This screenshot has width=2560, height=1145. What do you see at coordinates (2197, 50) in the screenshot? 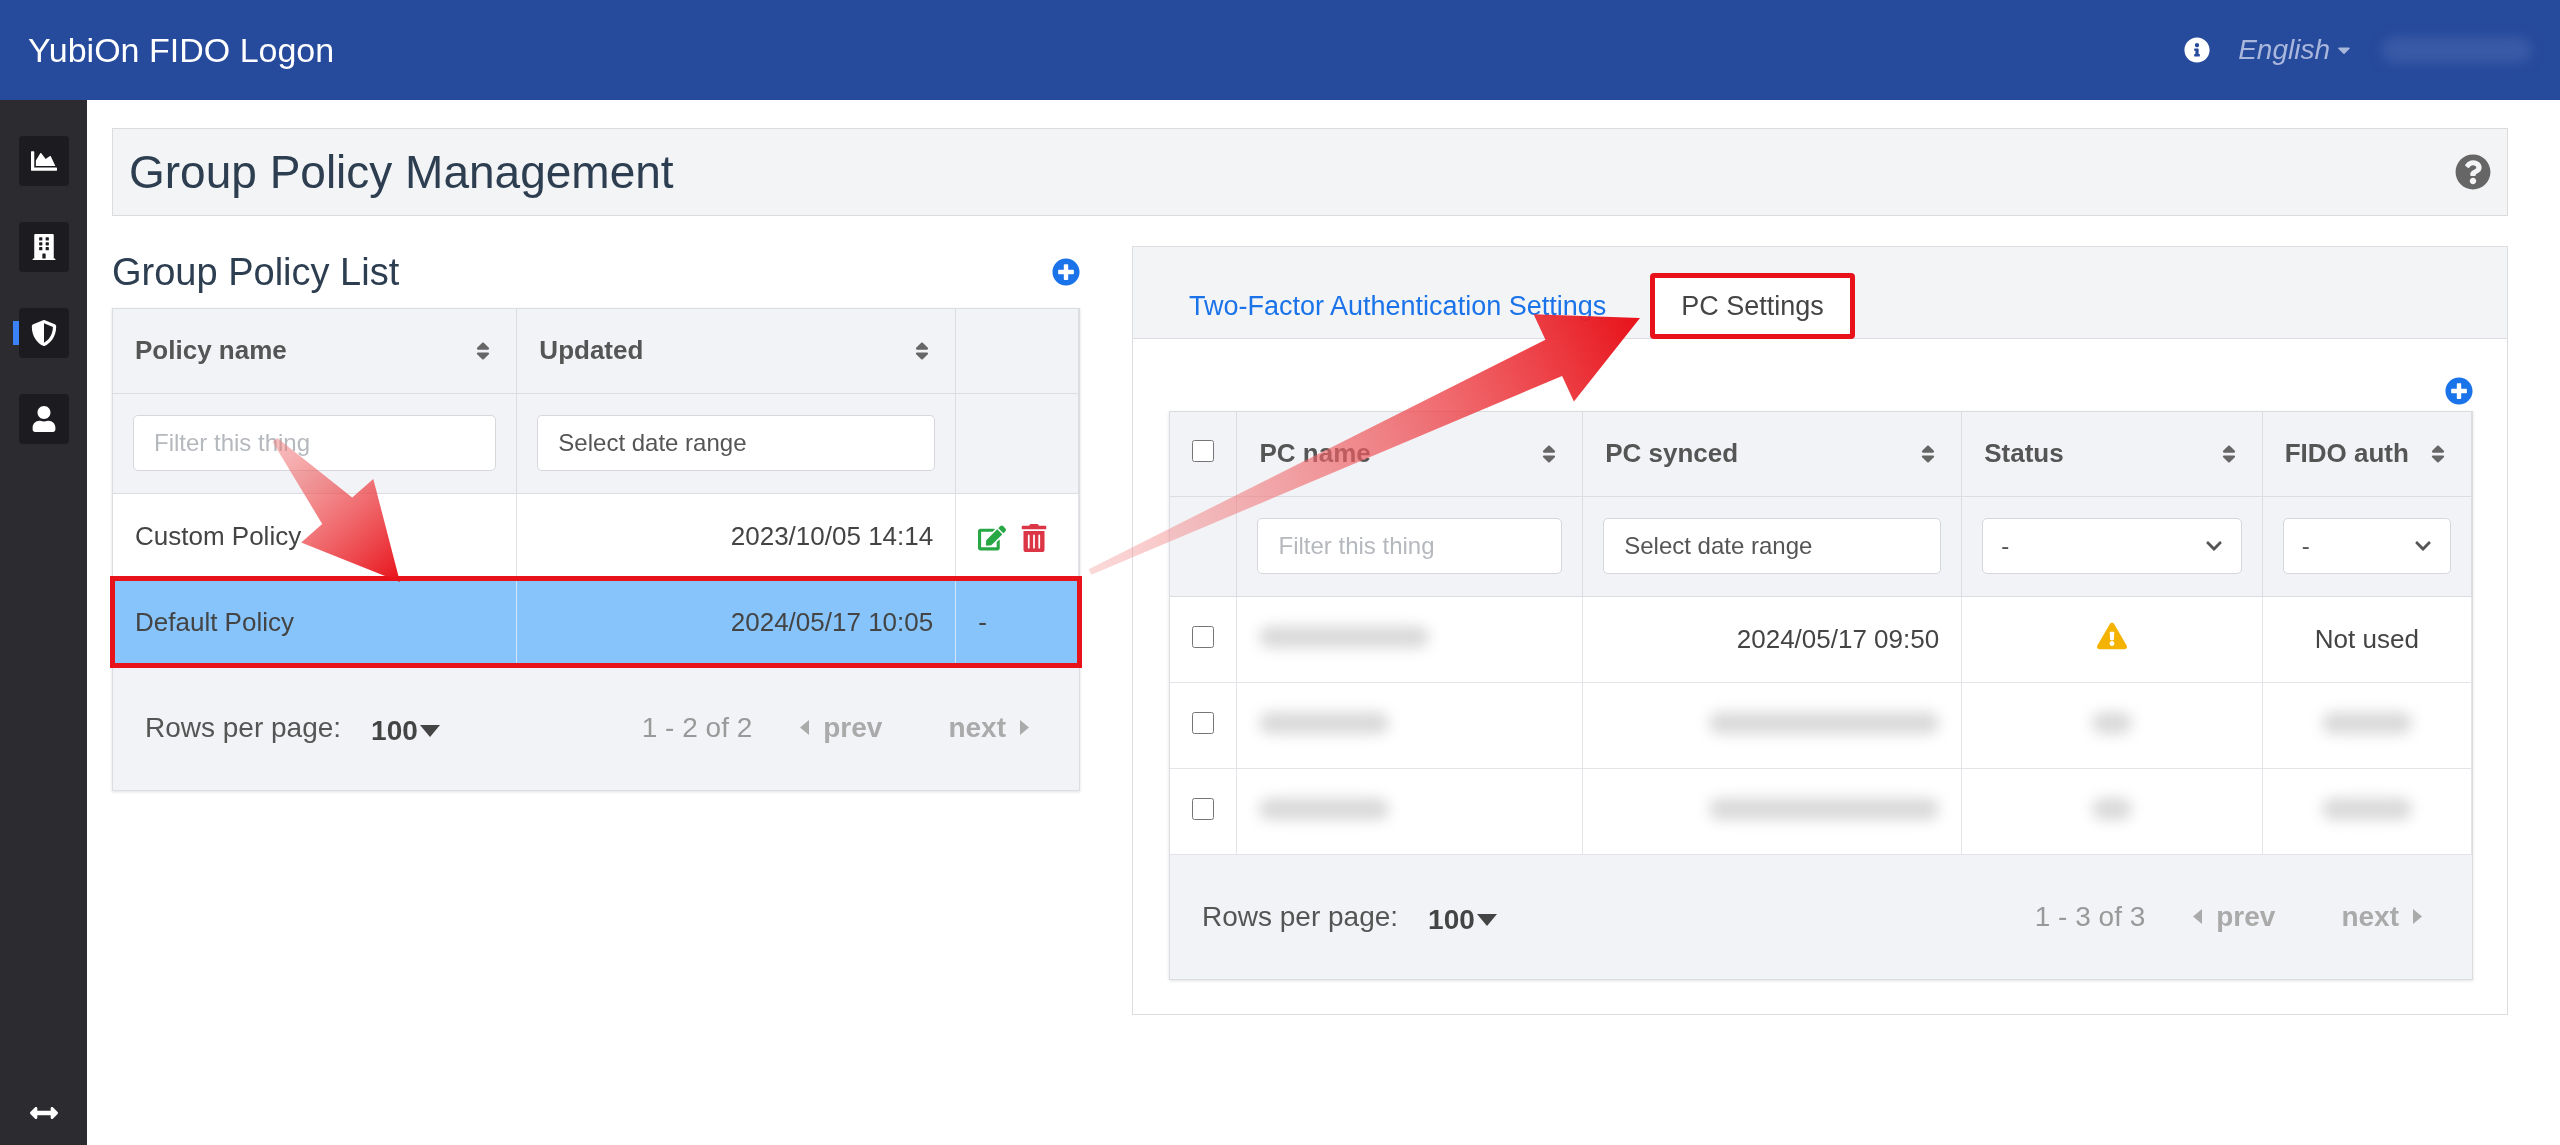
I see `info-icon` at bounding box center [2197, 50].